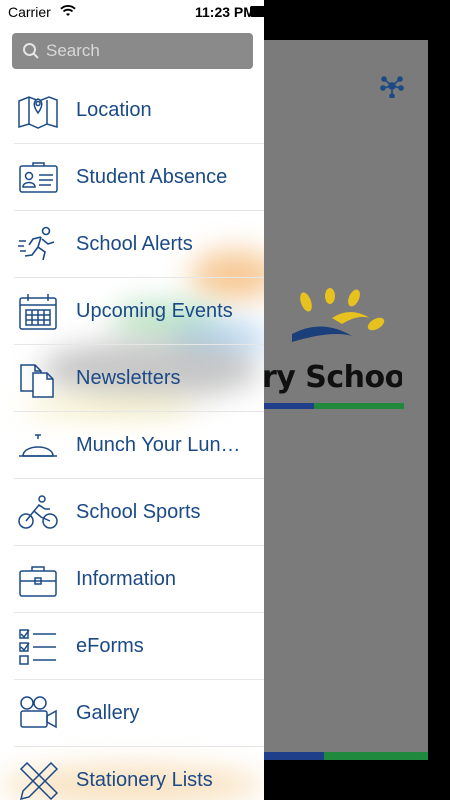 The height and width of the screenshot is (800, 450). What do you see at coordinates (36, 243) in the screenshot?
I see `runner-icon` at bounding box center [36, 243].